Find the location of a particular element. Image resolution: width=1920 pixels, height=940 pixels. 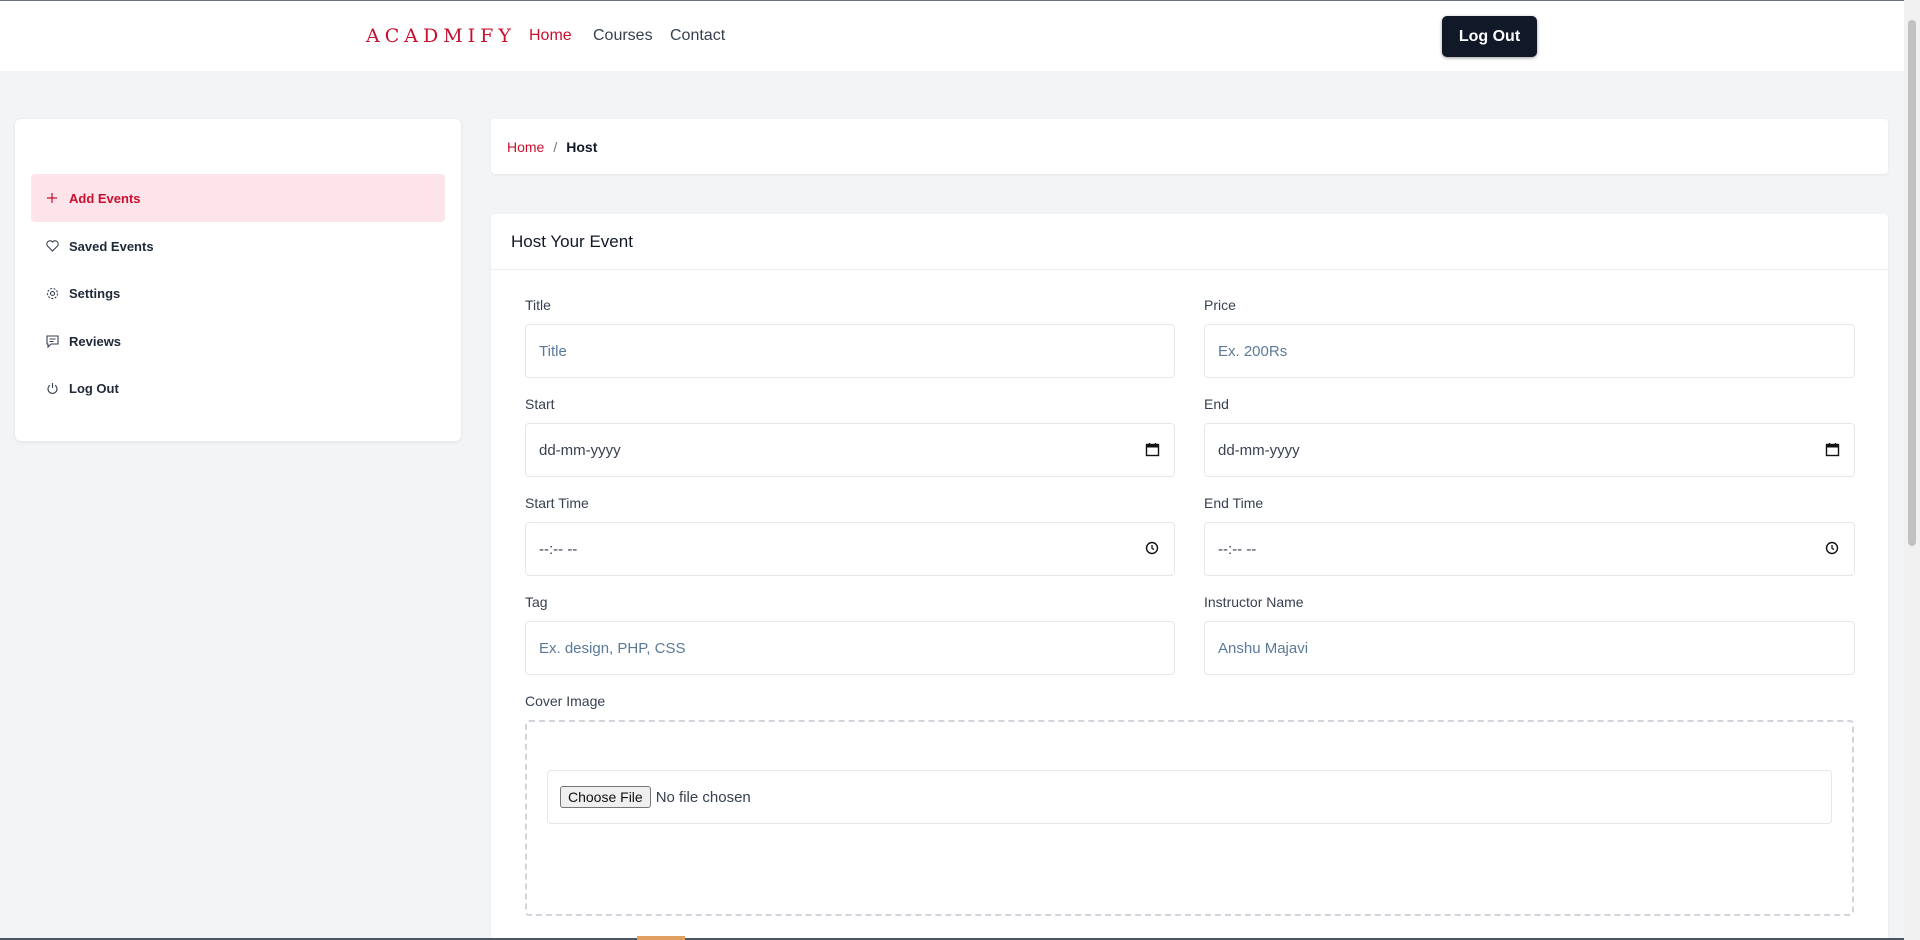

cover-image-dropzone: Choose File No file chosen is located at coordinates (1189, 818).